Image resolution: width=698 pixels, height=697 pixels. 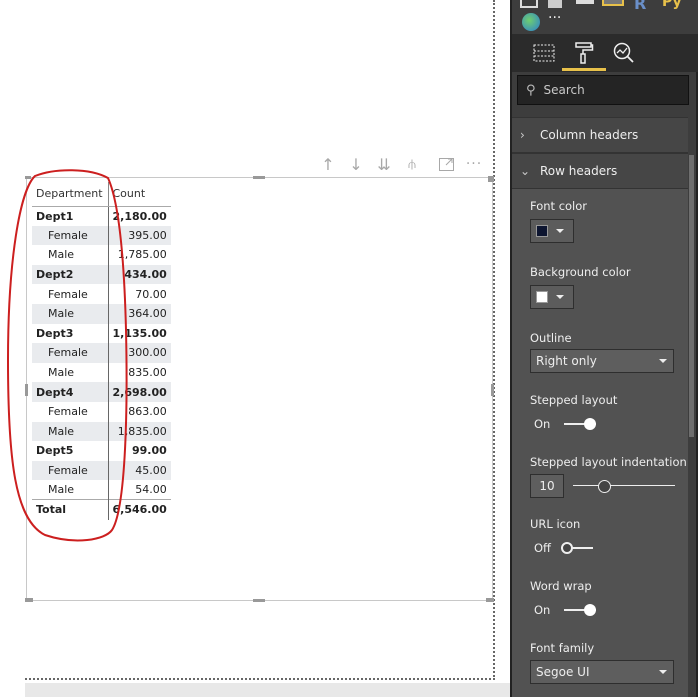 I want to click on pane-scrollbar, so click(x=691, y=296).